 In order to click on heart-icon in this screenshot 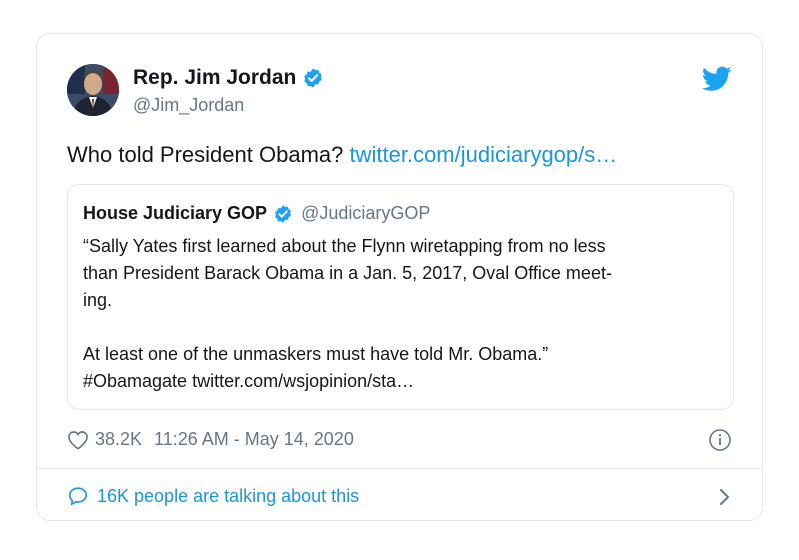, I will do `click(78, 440)`.